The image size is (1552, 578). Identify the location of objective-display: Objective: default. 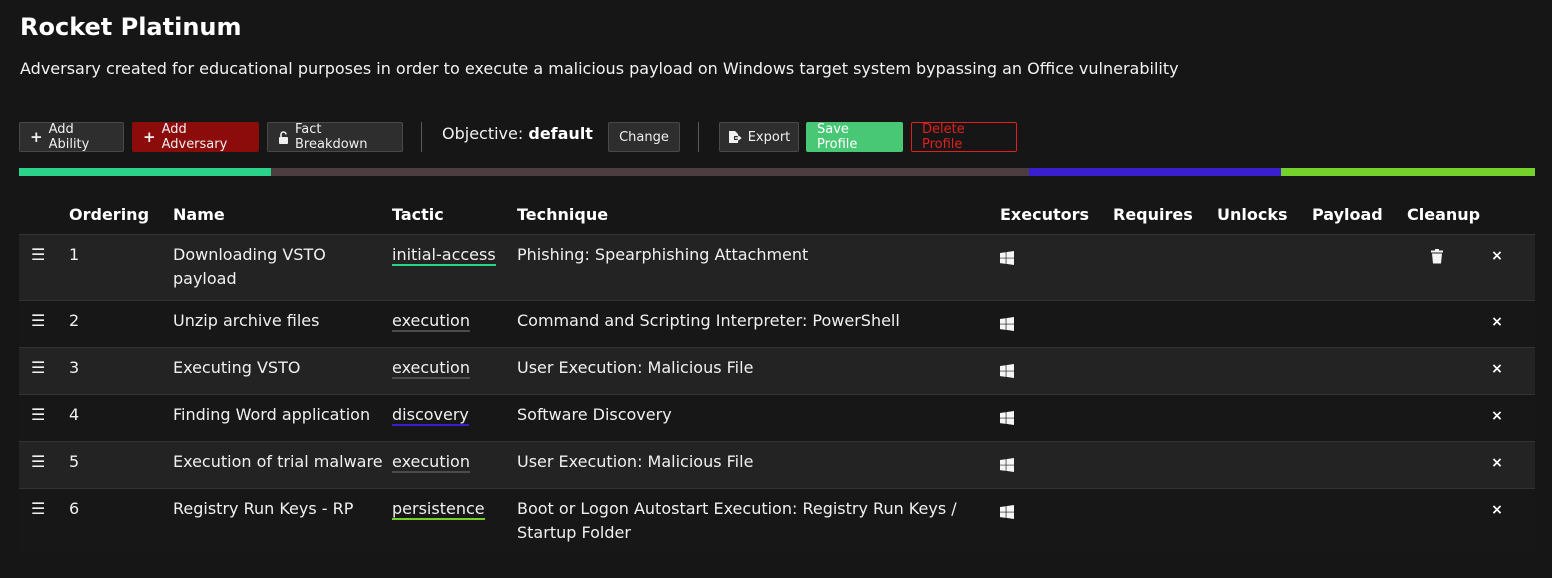
(517, 133).